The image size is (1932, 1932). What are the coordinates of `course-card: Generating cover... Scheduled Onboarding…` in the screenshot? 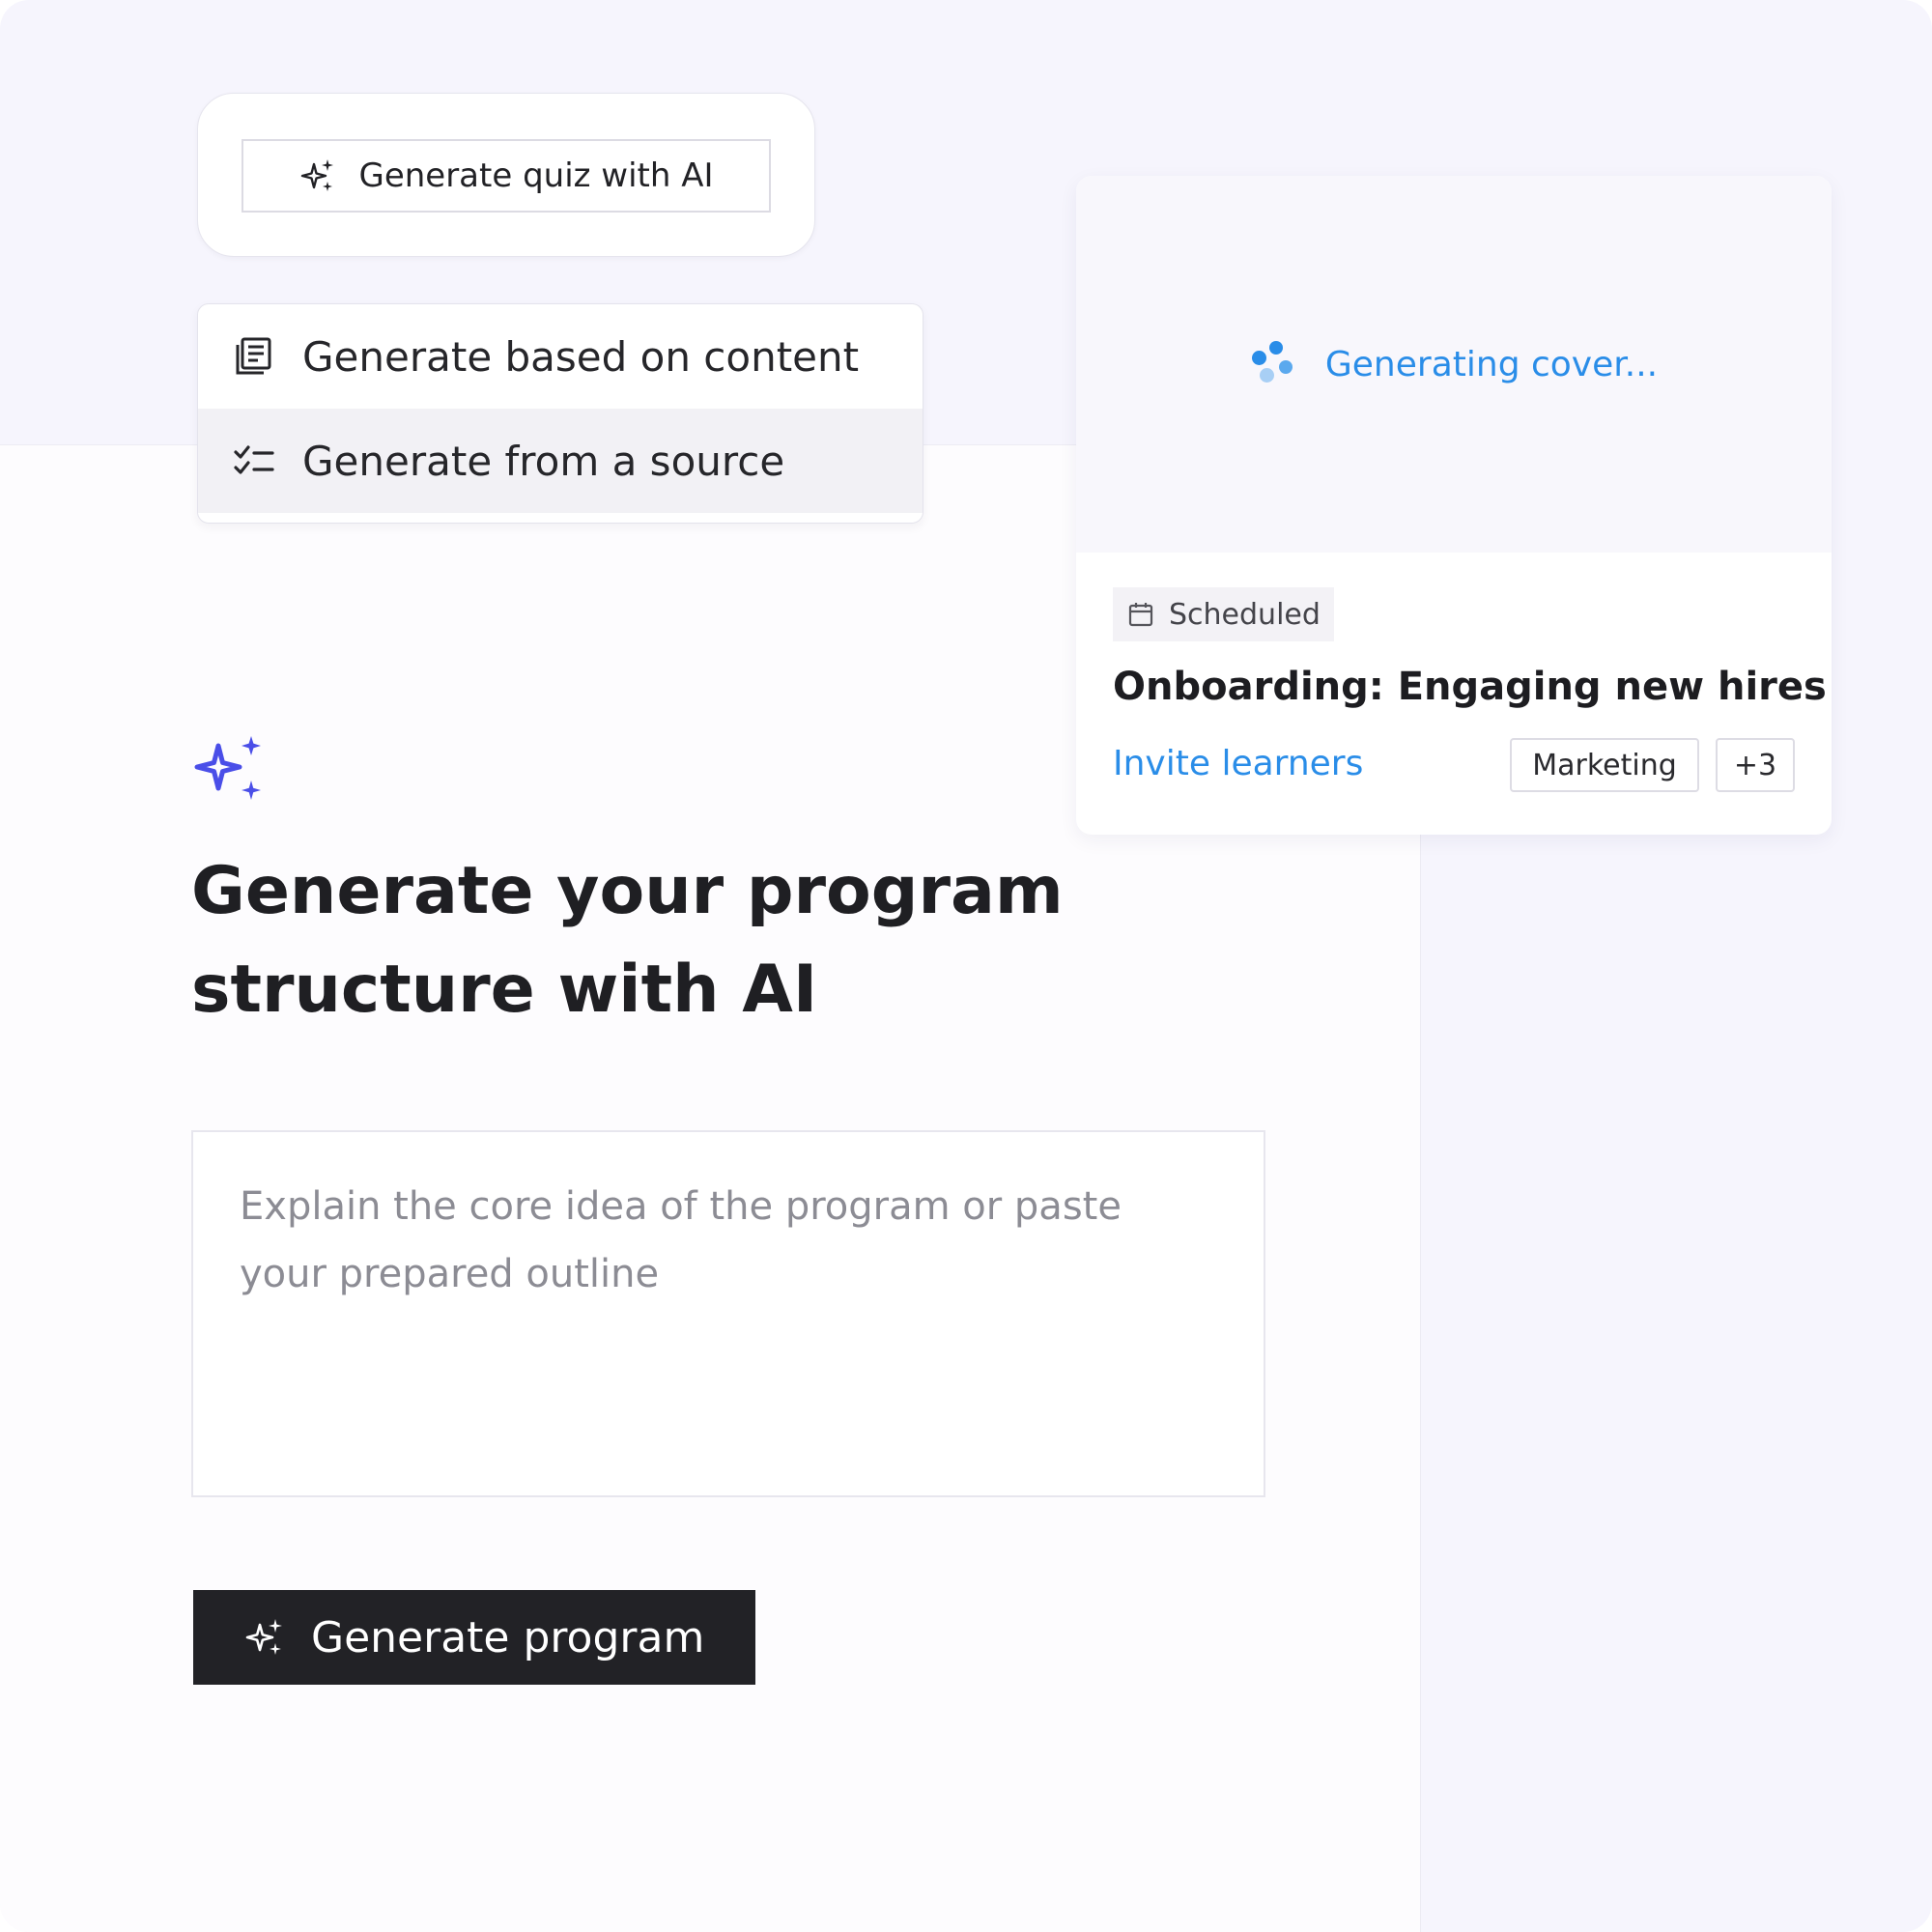 It's located at (1454, 505).